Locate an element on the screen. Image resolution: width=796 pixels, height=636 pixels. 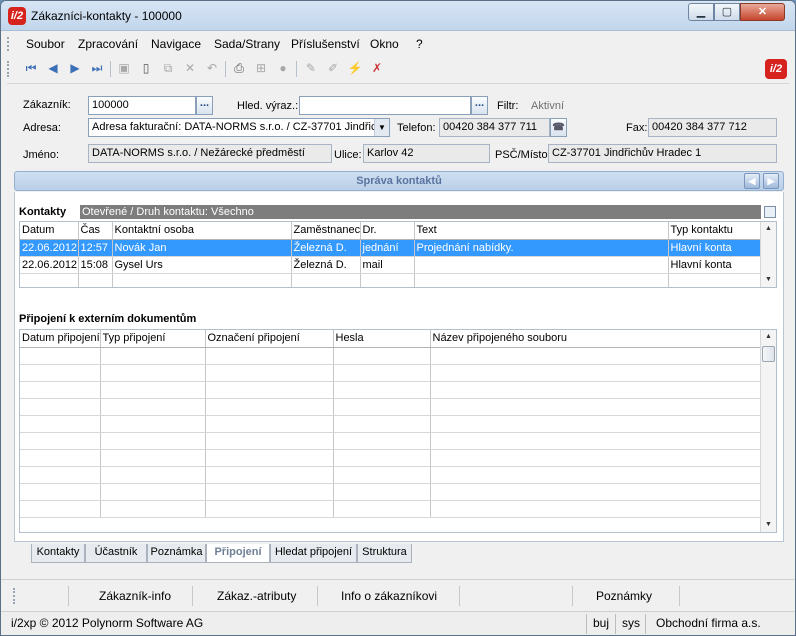
telefon-field: 00420 384 377 711 is located at coordinates (494, 127).